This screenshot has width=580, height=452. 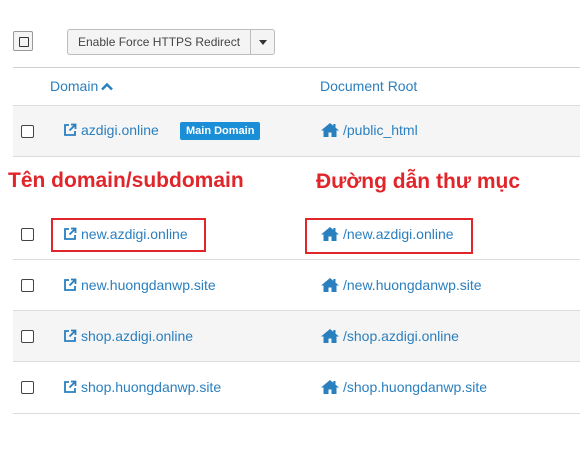 I want to click on domain-link: new.huongdanwp.site, so click(x=139, y=285).